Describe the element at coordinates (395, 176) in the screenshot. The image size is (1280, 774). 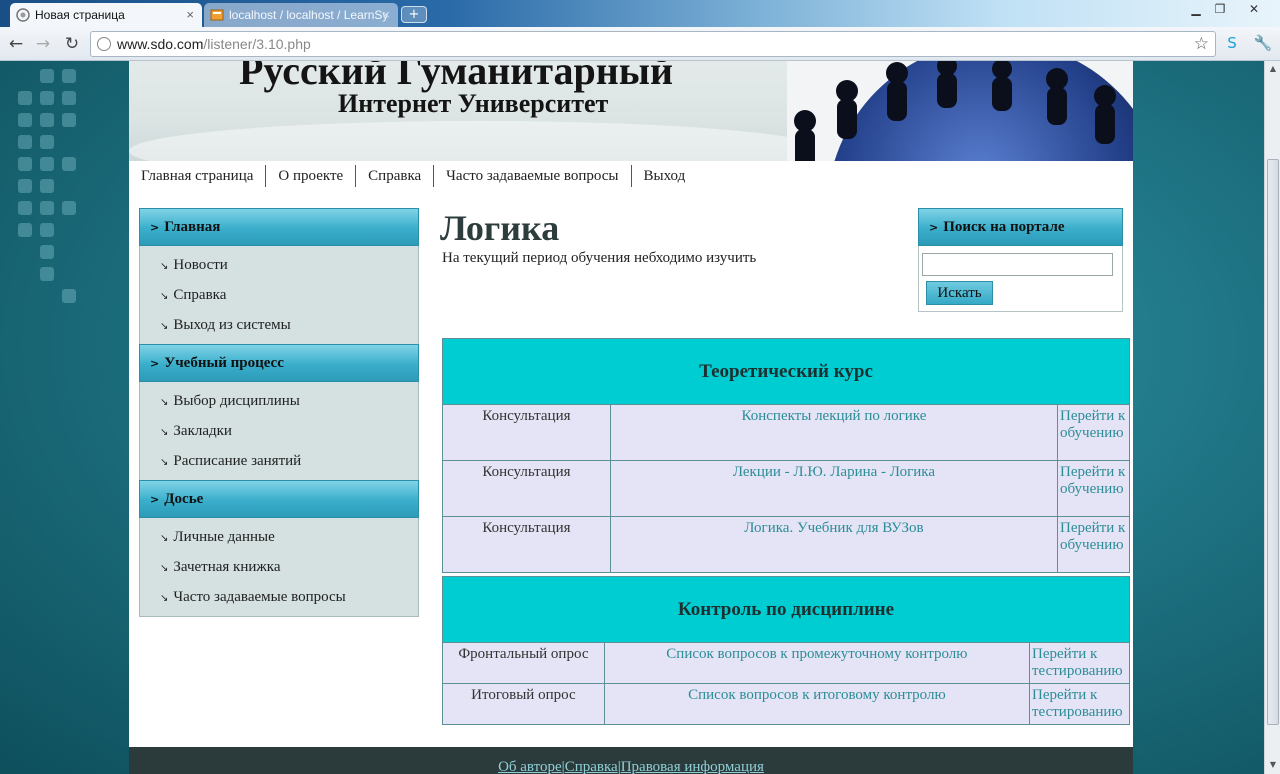
I see `menu-item-help: Справка` at that location.